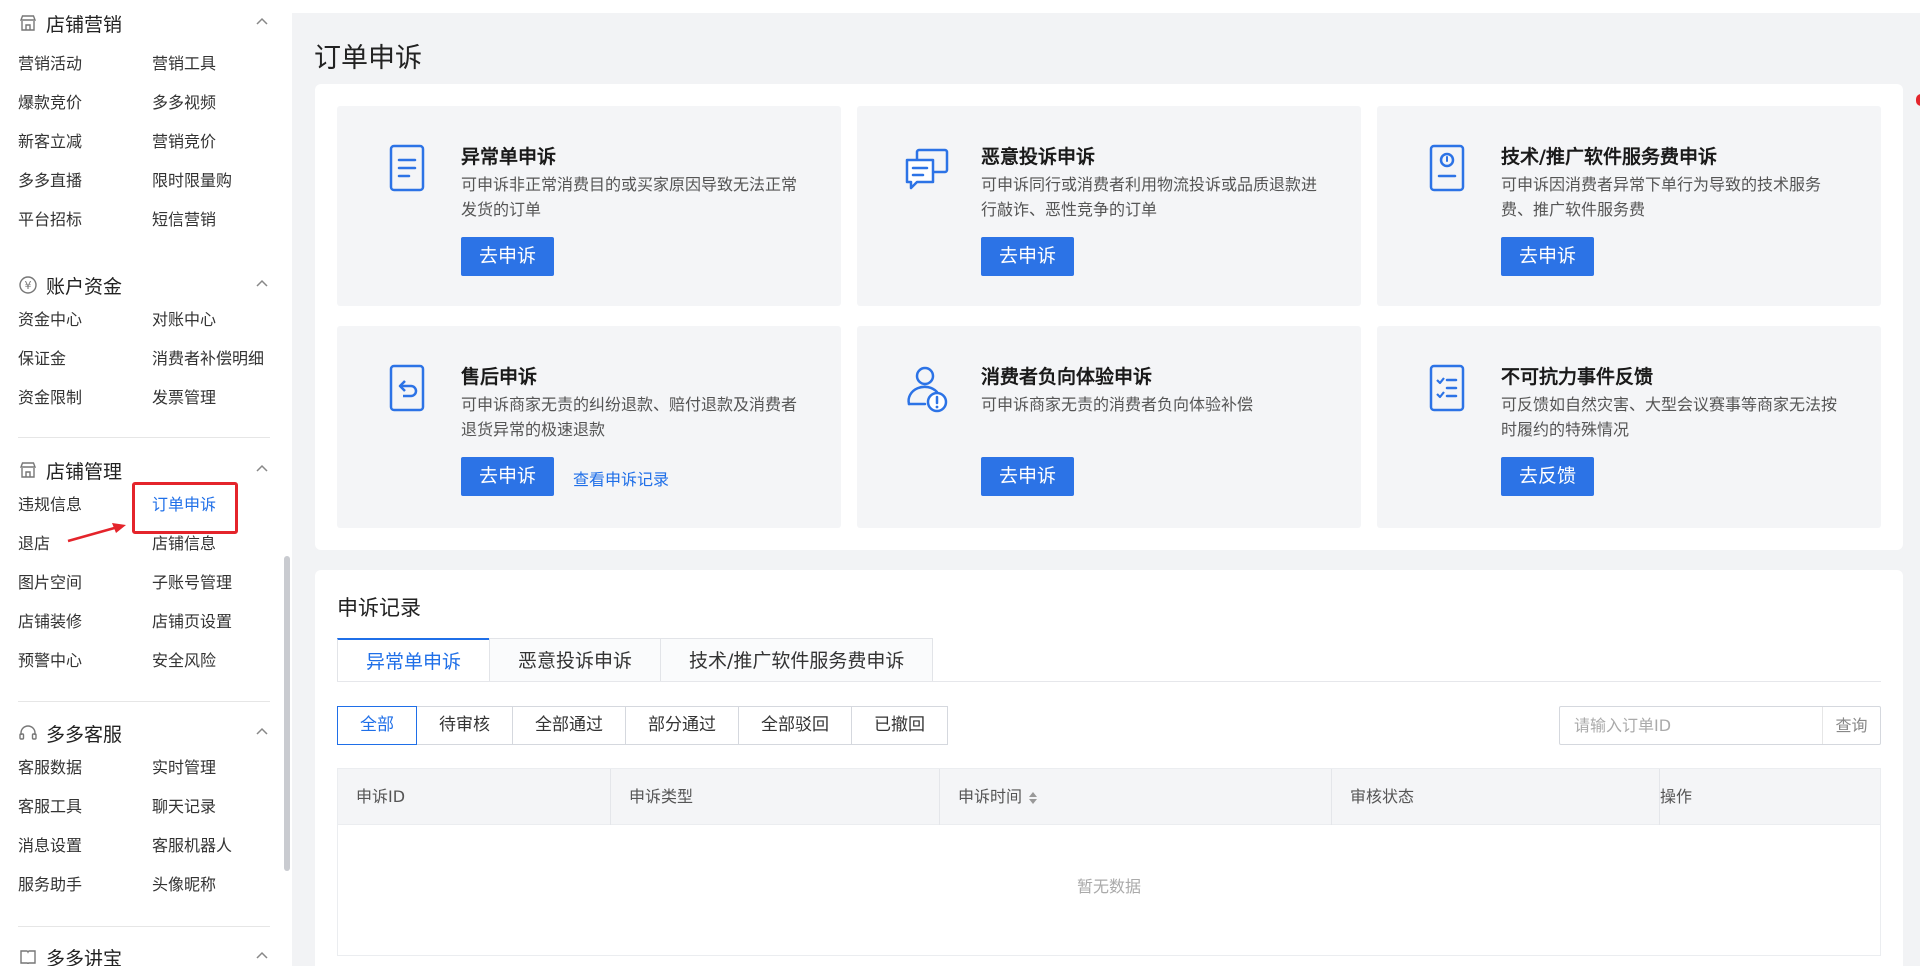  I want to click on sidebar-section-title: 店铺营销, so click(84, 24).